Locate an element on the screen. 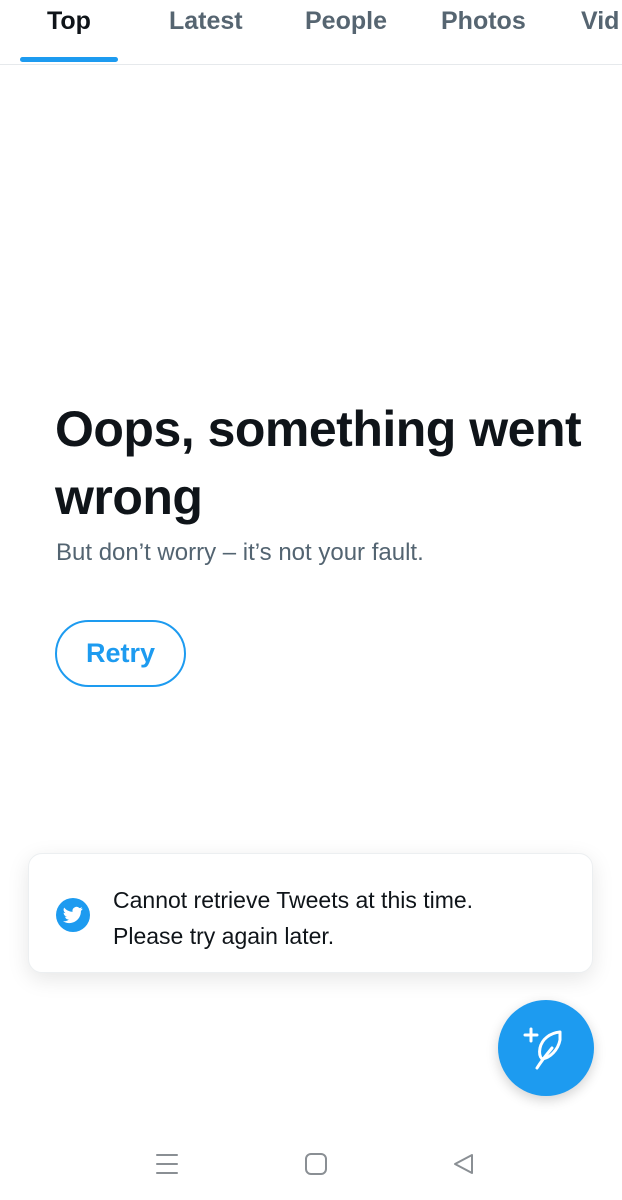 The width and height of the screenshot is (622, 1200). home-square-icon is located at coordinates (316, 1164).